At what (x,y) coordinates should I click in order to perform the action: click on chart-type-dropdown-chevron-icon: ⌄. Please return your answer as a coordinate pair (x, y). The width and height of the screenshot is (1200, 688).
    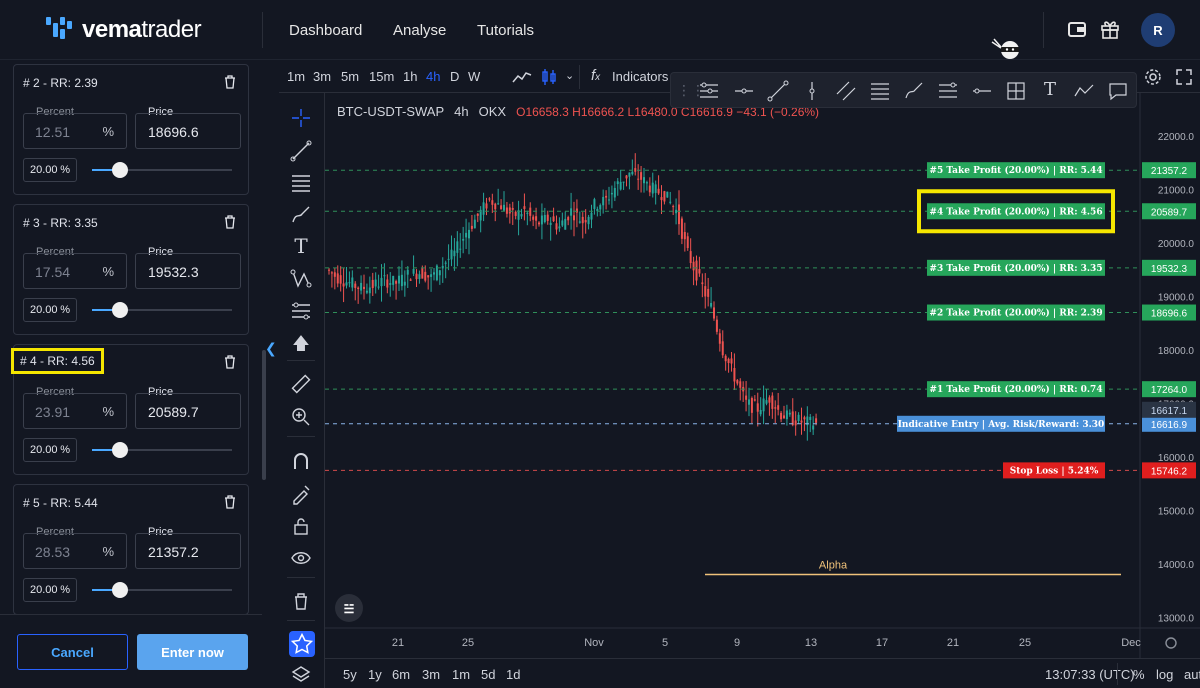
    Looking at the image, I should click on (569, 75).